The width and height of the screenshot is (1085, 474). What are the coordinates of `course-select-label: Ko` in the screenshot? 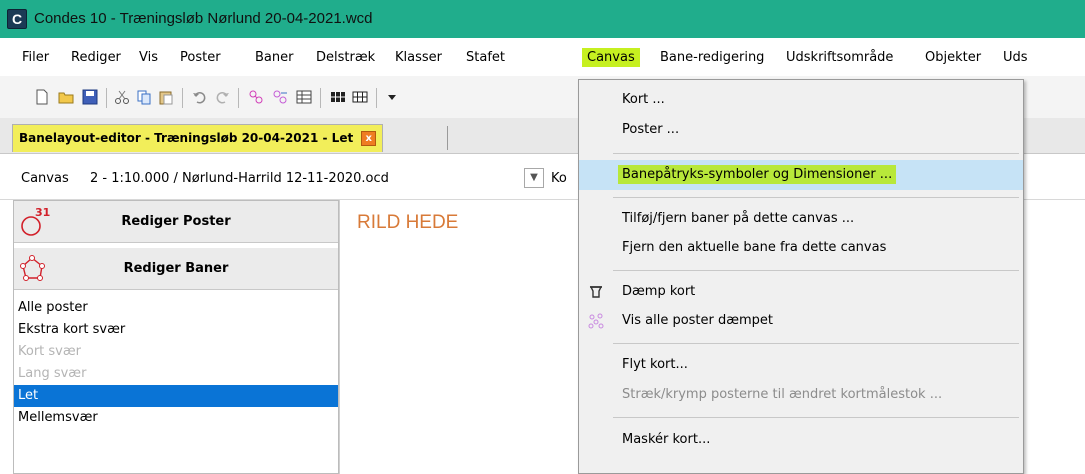 It's located at (559, 178).